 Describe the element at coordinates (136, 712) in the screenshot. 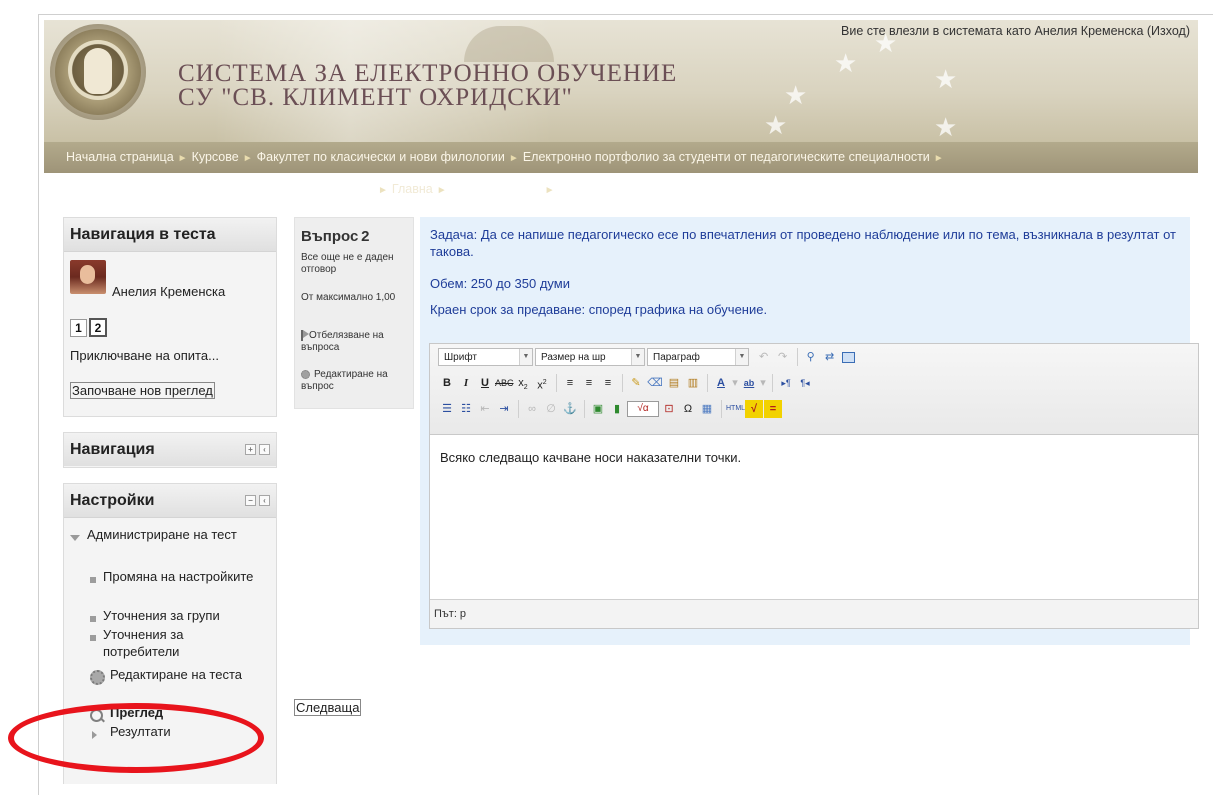

I see `preview-item: Преглед` at that location.